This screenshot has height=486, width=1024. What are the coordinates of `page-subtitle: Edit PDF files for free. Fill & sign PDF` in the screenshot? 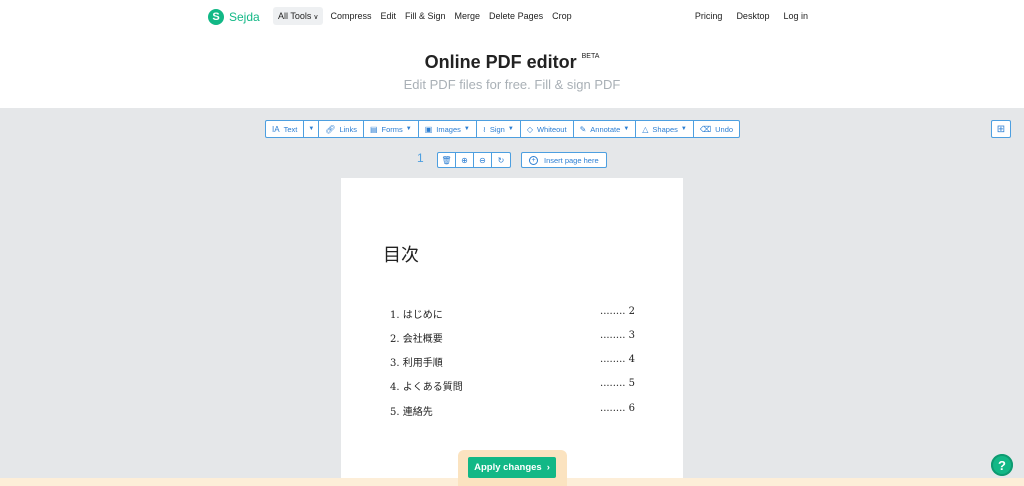 It's located at (512, 84).